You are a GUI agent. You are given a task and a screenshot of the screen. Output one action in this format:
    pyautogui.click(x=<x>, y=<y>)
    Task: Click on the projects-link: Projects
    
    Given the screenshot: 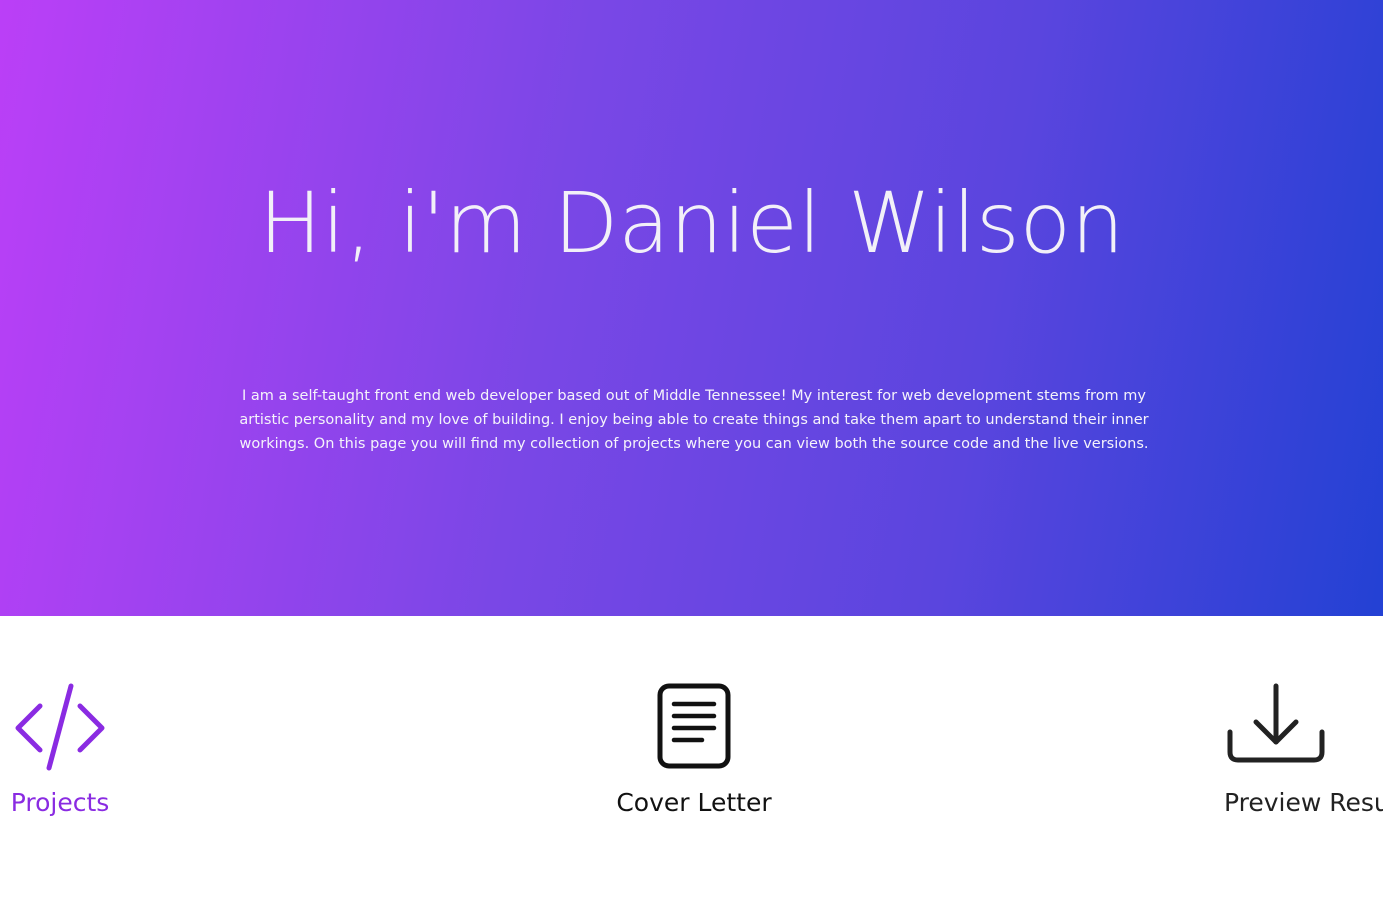 What is the action you would take?
    pyautogui.click(x=60, y=749)
    